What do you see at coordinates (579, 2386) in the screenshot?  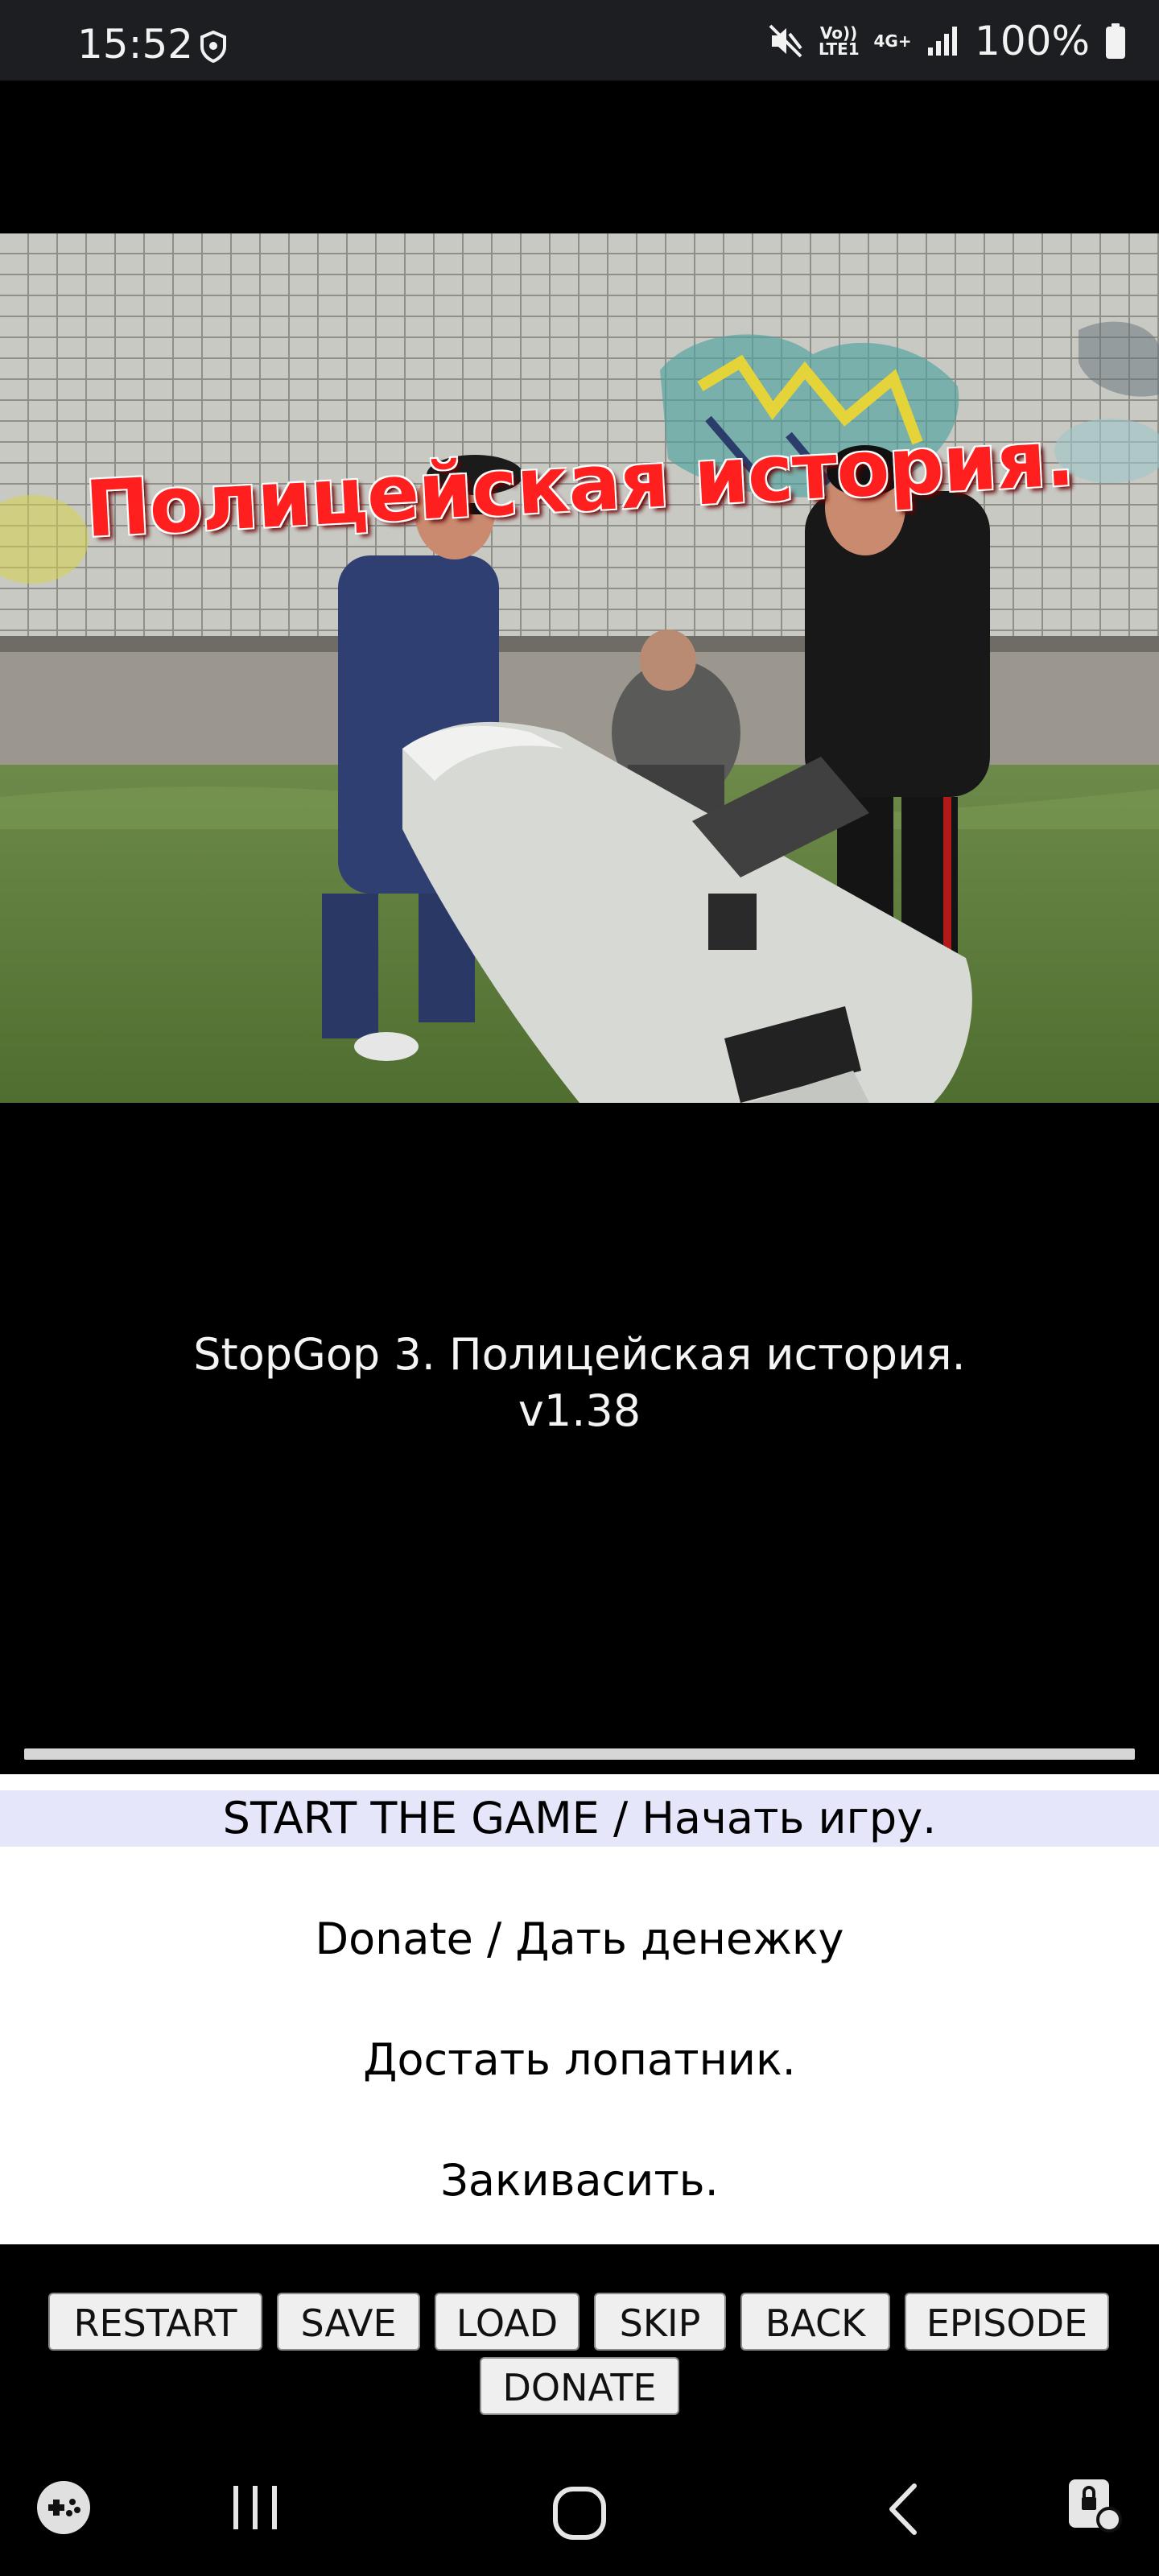 I see `donate-button: DONATE` at bounding box center [579, 2386].